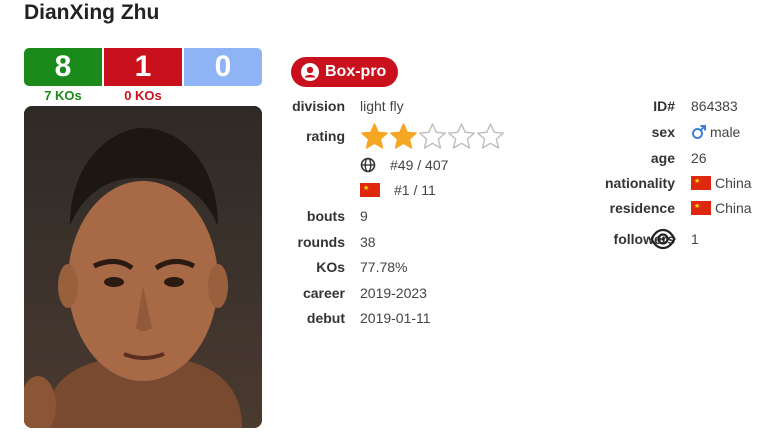  What do you see at coordinates (143, 95) in the screenshot?
I see `losses-kos: 0 KOs` at bounding box center [143, 95].